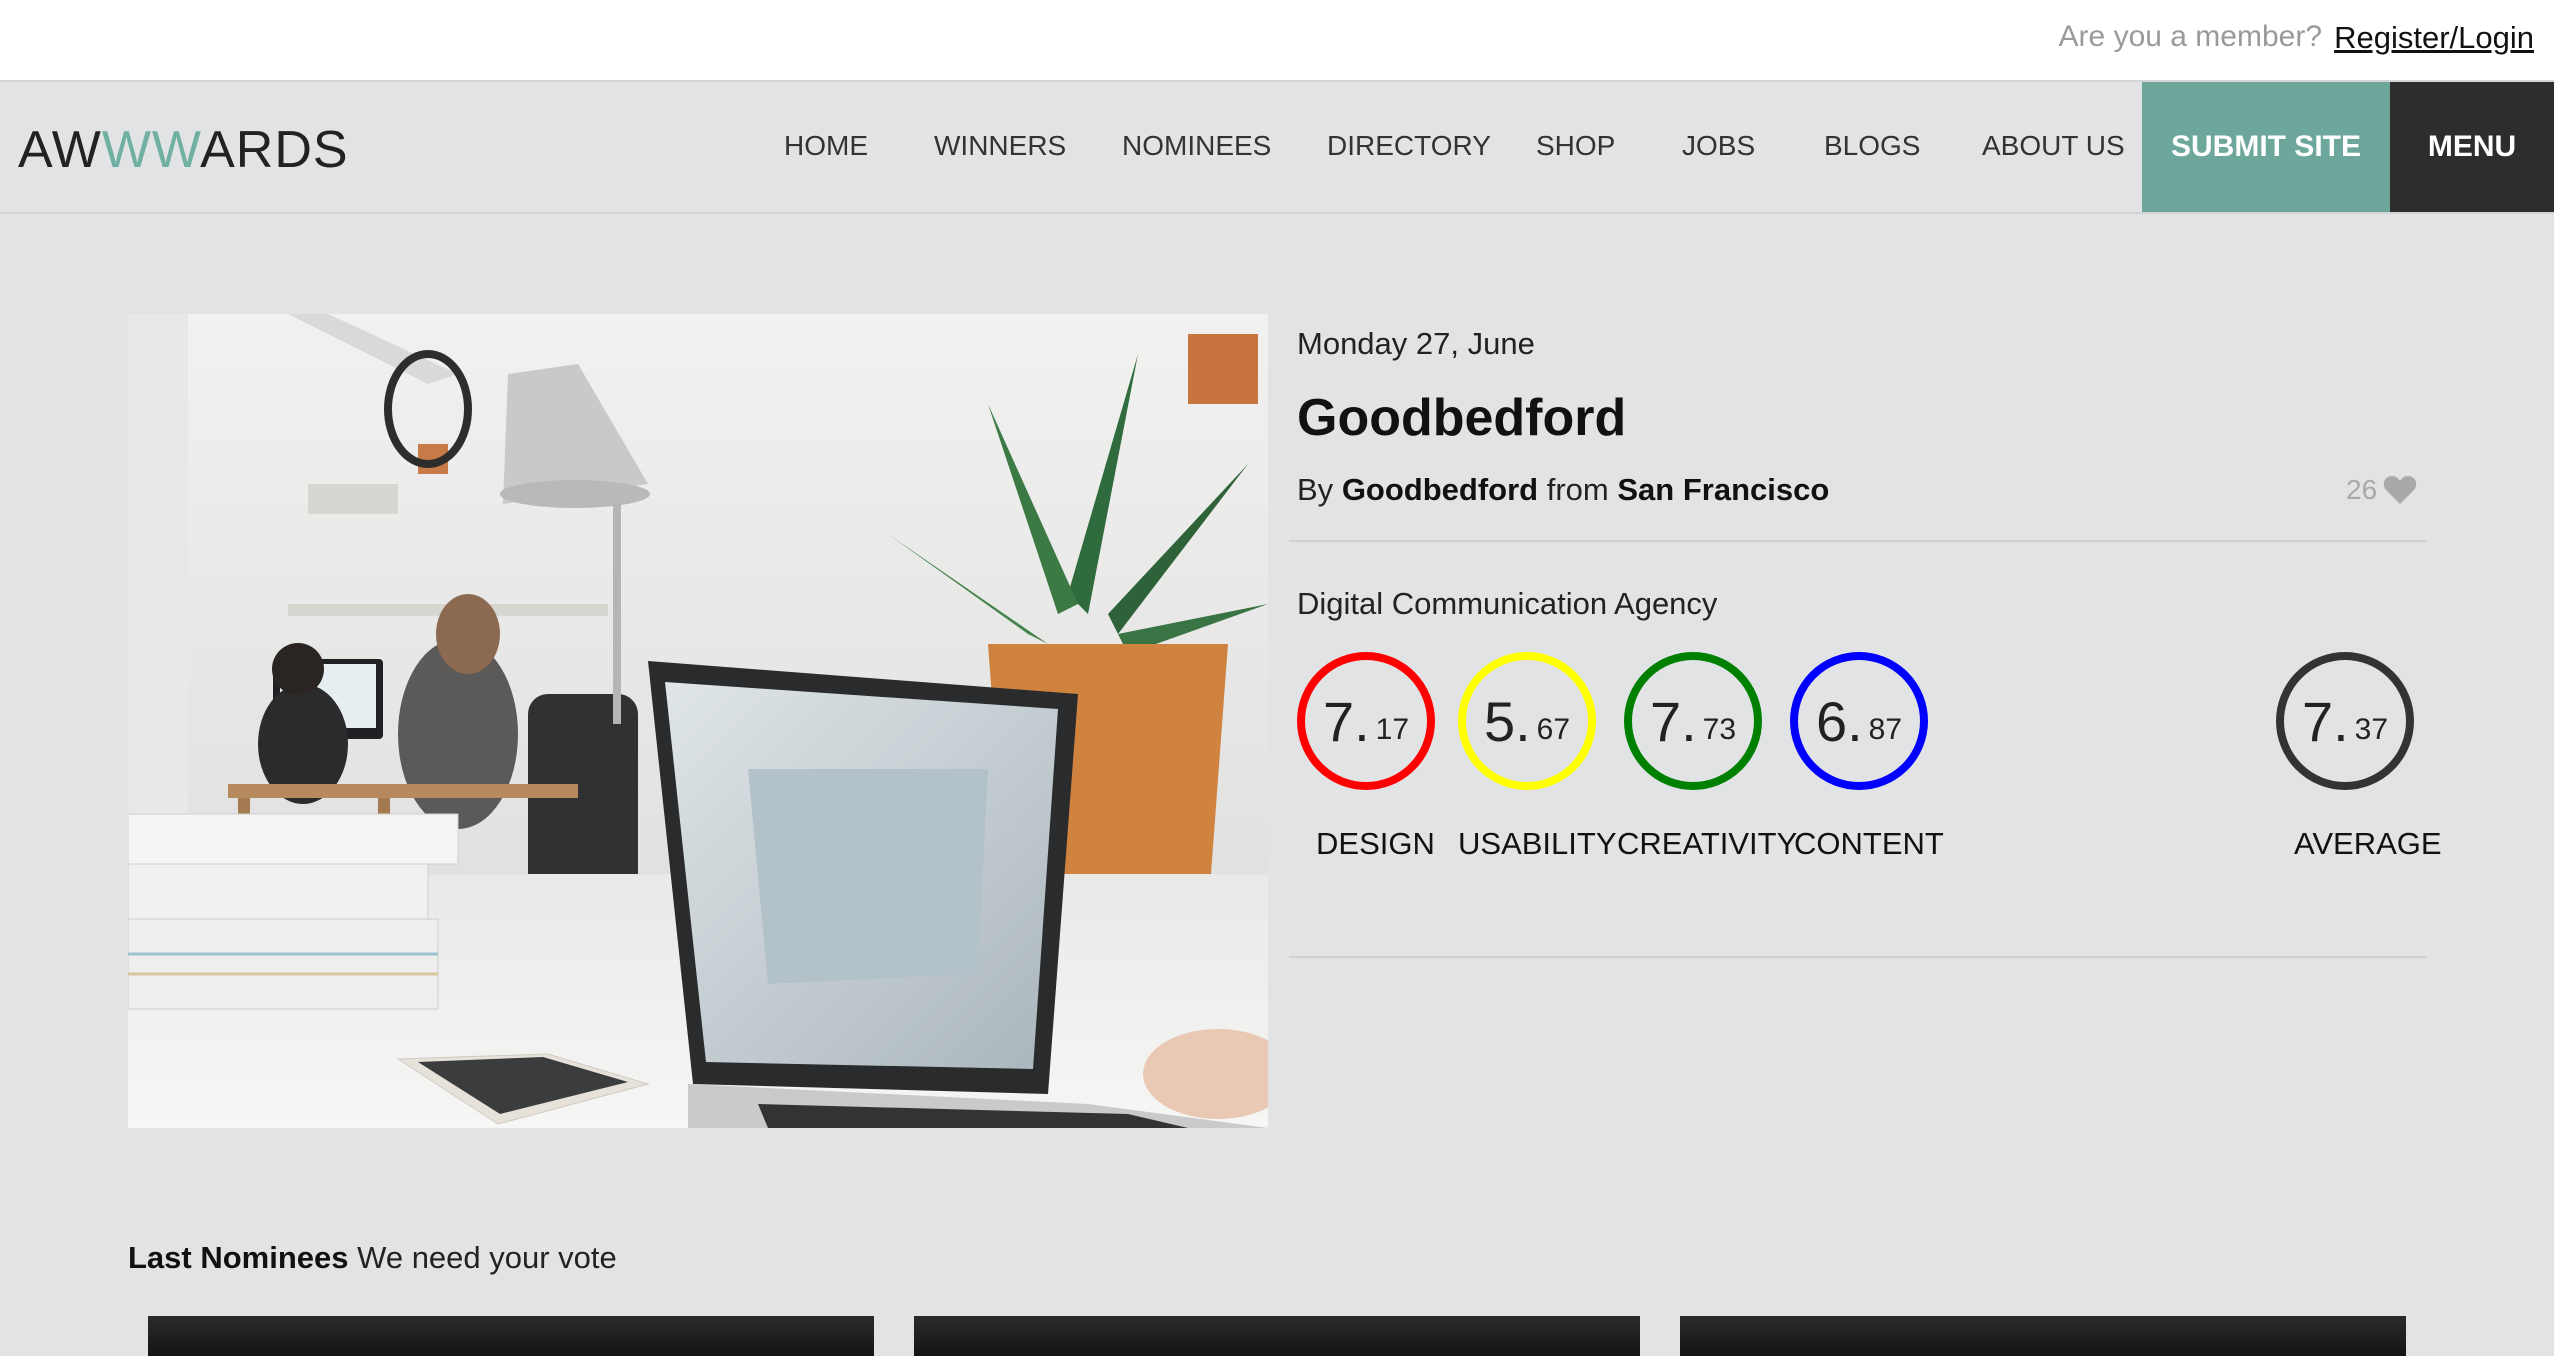 The image size is (2554, 1356). Describe the element at coordinates (1409, 146) in the screenshot. I see `nav-directory: DIRECTORY` at that location.